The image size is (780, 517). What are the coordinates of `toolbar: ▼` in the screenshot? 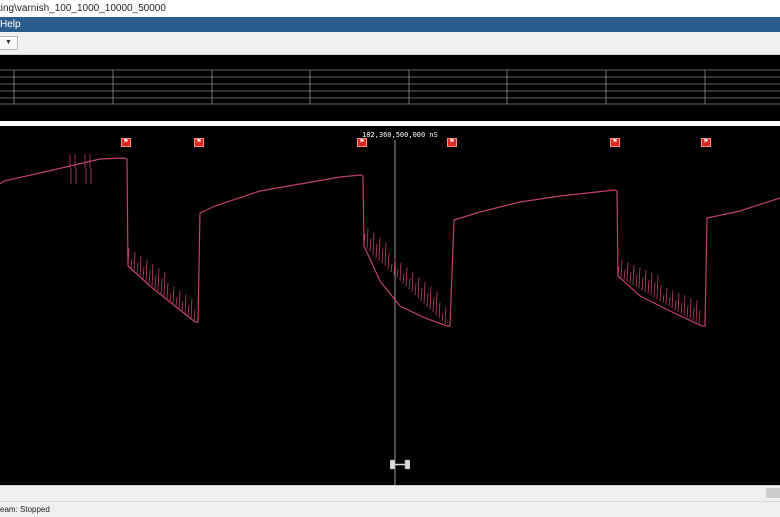 It's located at (390, 43).